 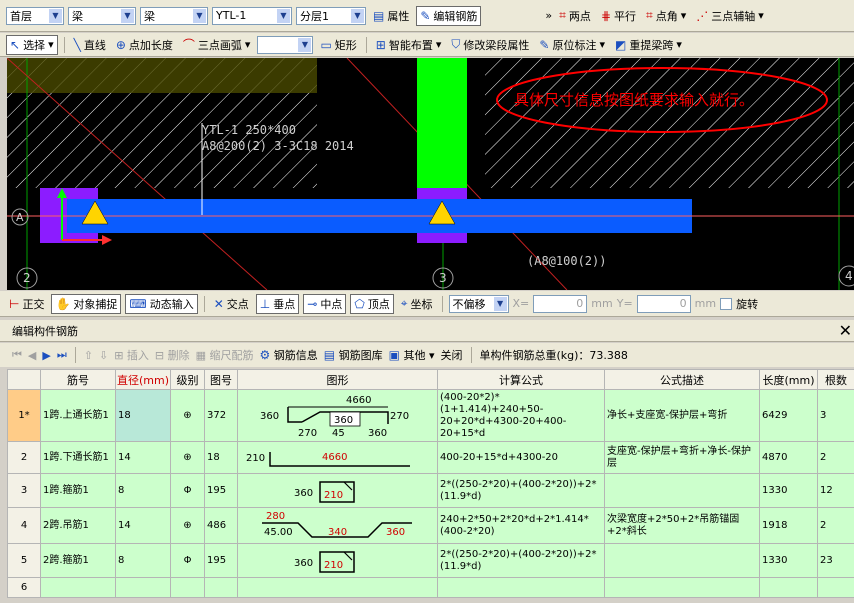 What do you see at coordinates (788, 587) in the screenshot?
I see `rebar-length` at bounding box center [788, 587].